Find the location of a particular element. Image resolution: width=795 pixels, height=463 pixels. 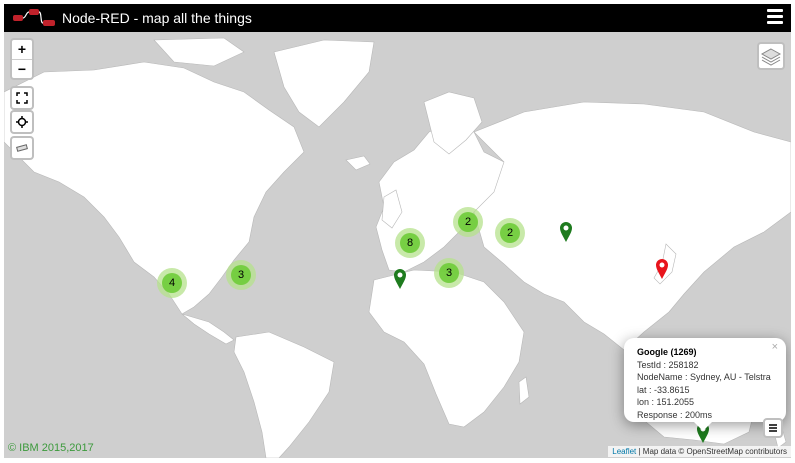

popup-lat: lat : -33.8615 is located at coordinates (663, 389).